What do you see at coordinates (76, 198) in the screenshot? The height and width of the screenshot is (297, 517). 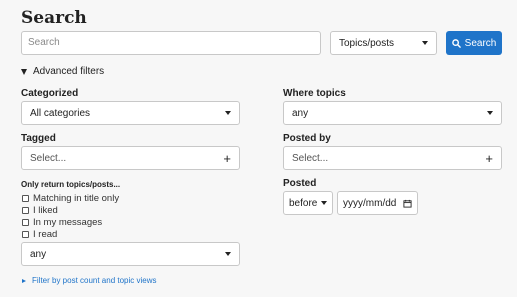 I see `checkbox-label: Matching in title only` at bounding box center [76, 198].